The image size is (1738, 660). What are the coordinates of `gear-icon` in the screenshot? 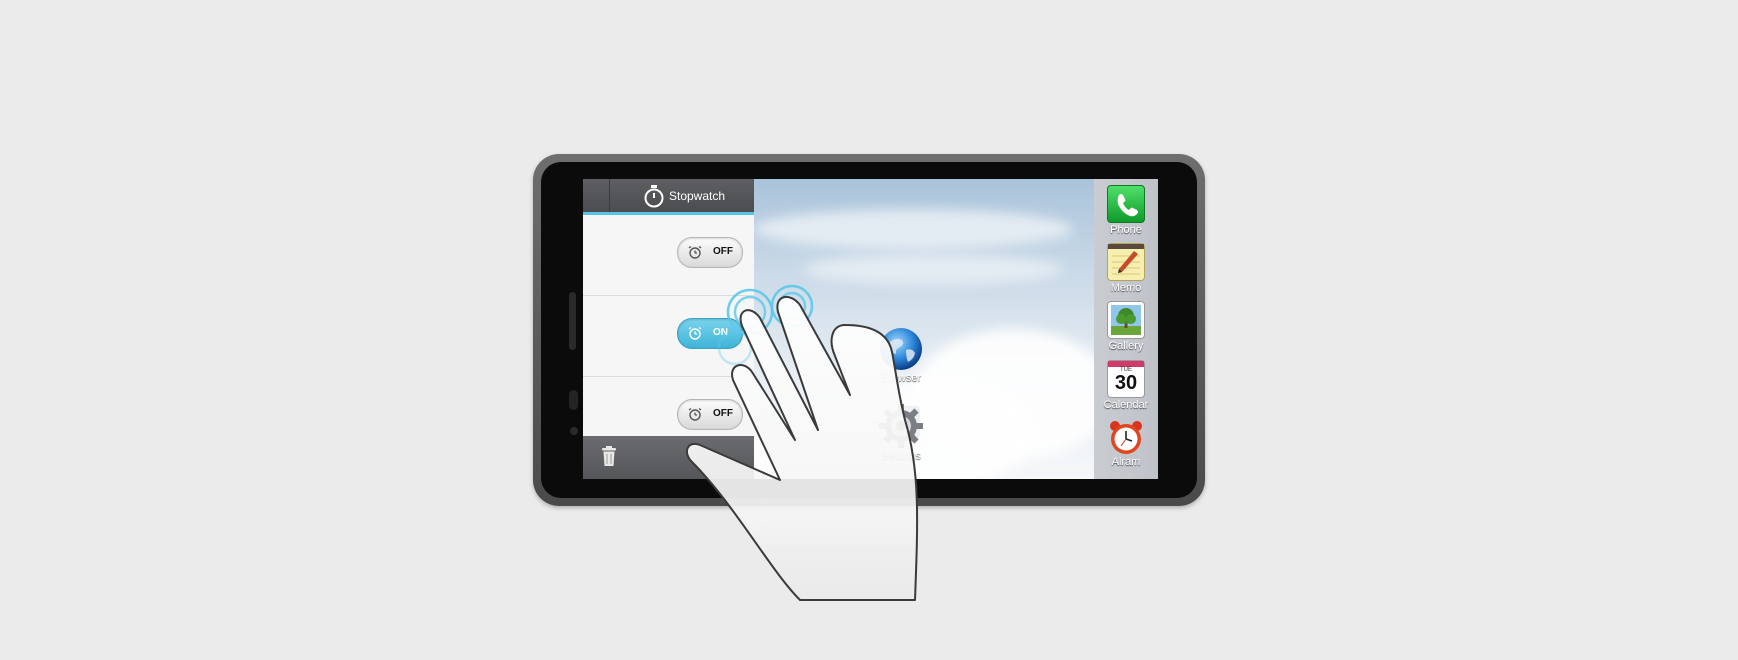 It's located at (901, 426).